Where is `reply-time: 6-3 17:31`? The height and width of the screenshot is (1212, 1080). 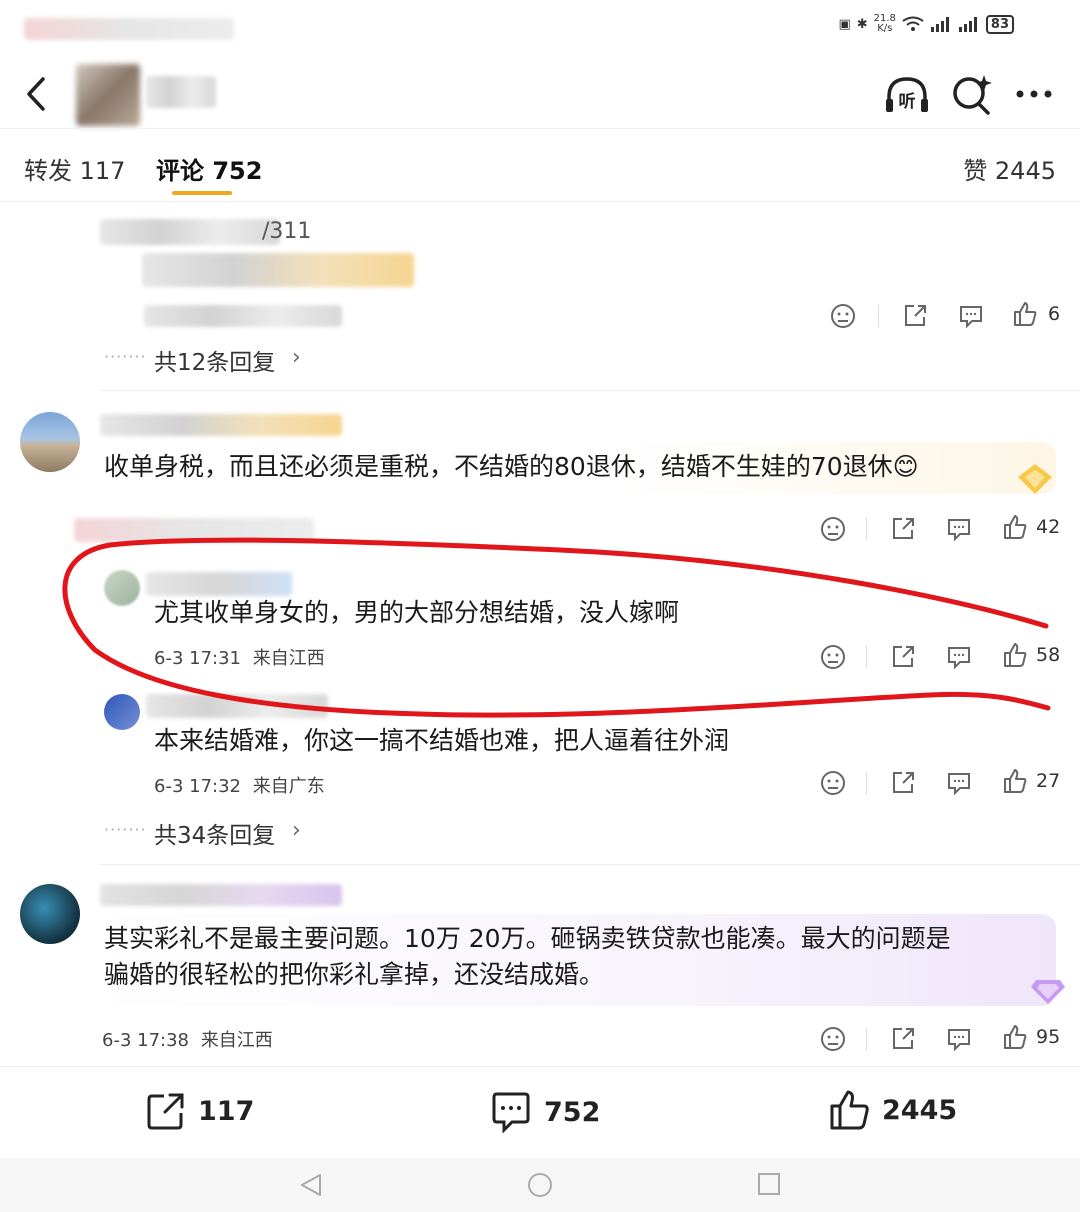 reply-time: 6-3 17:31 is located at coordinates (197, 658).